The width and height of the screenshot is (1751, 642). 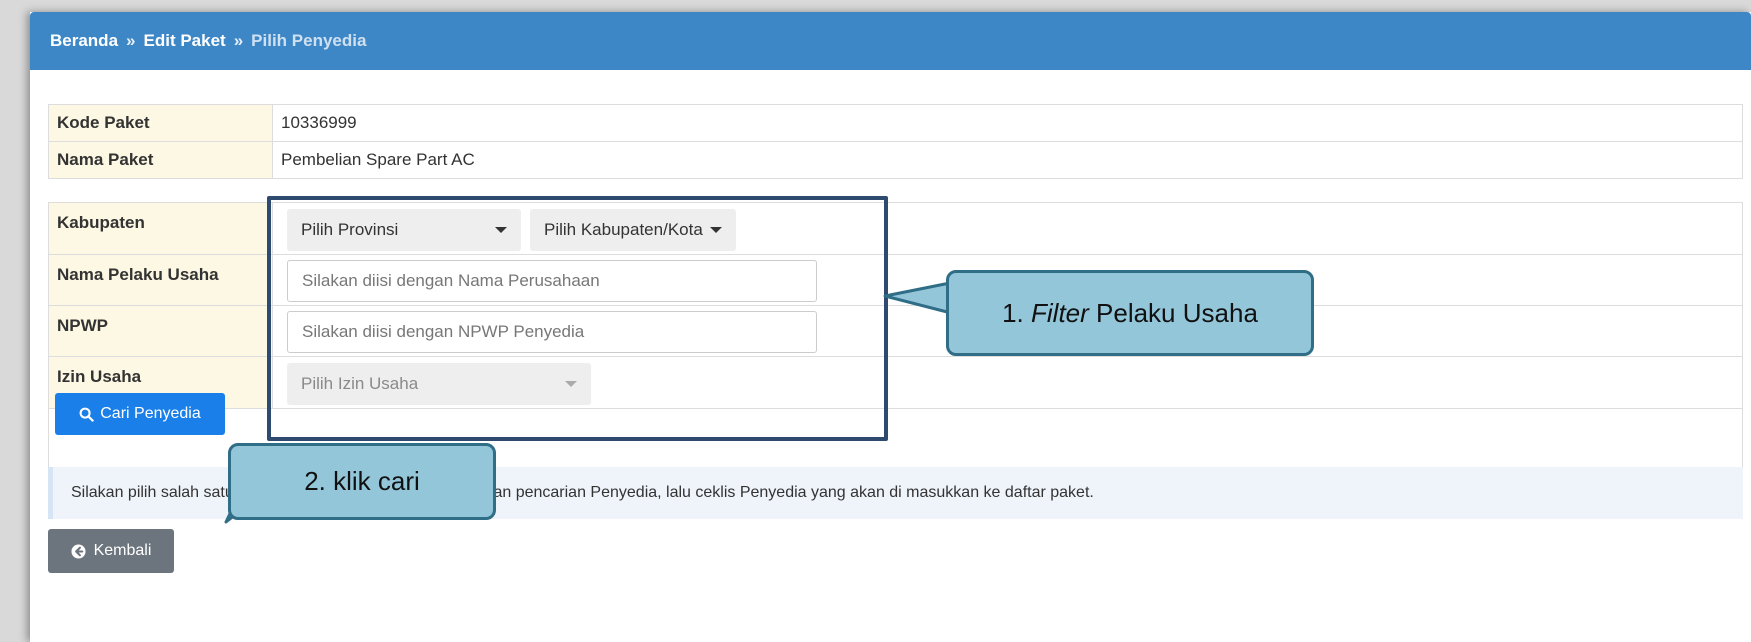 I want to click on npwp-label: NPWP, so click(x=161, y=331).